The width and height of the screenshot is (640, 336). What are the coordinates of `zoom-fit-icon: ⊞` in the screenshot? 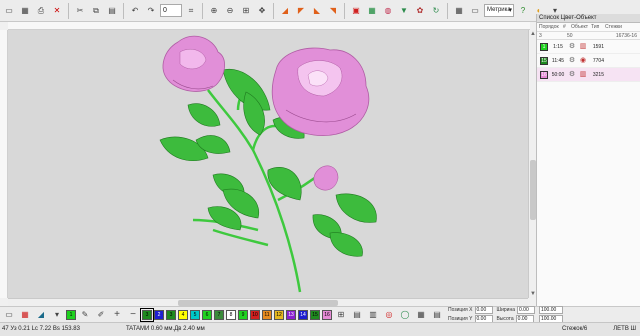 It's located at (246, 11).